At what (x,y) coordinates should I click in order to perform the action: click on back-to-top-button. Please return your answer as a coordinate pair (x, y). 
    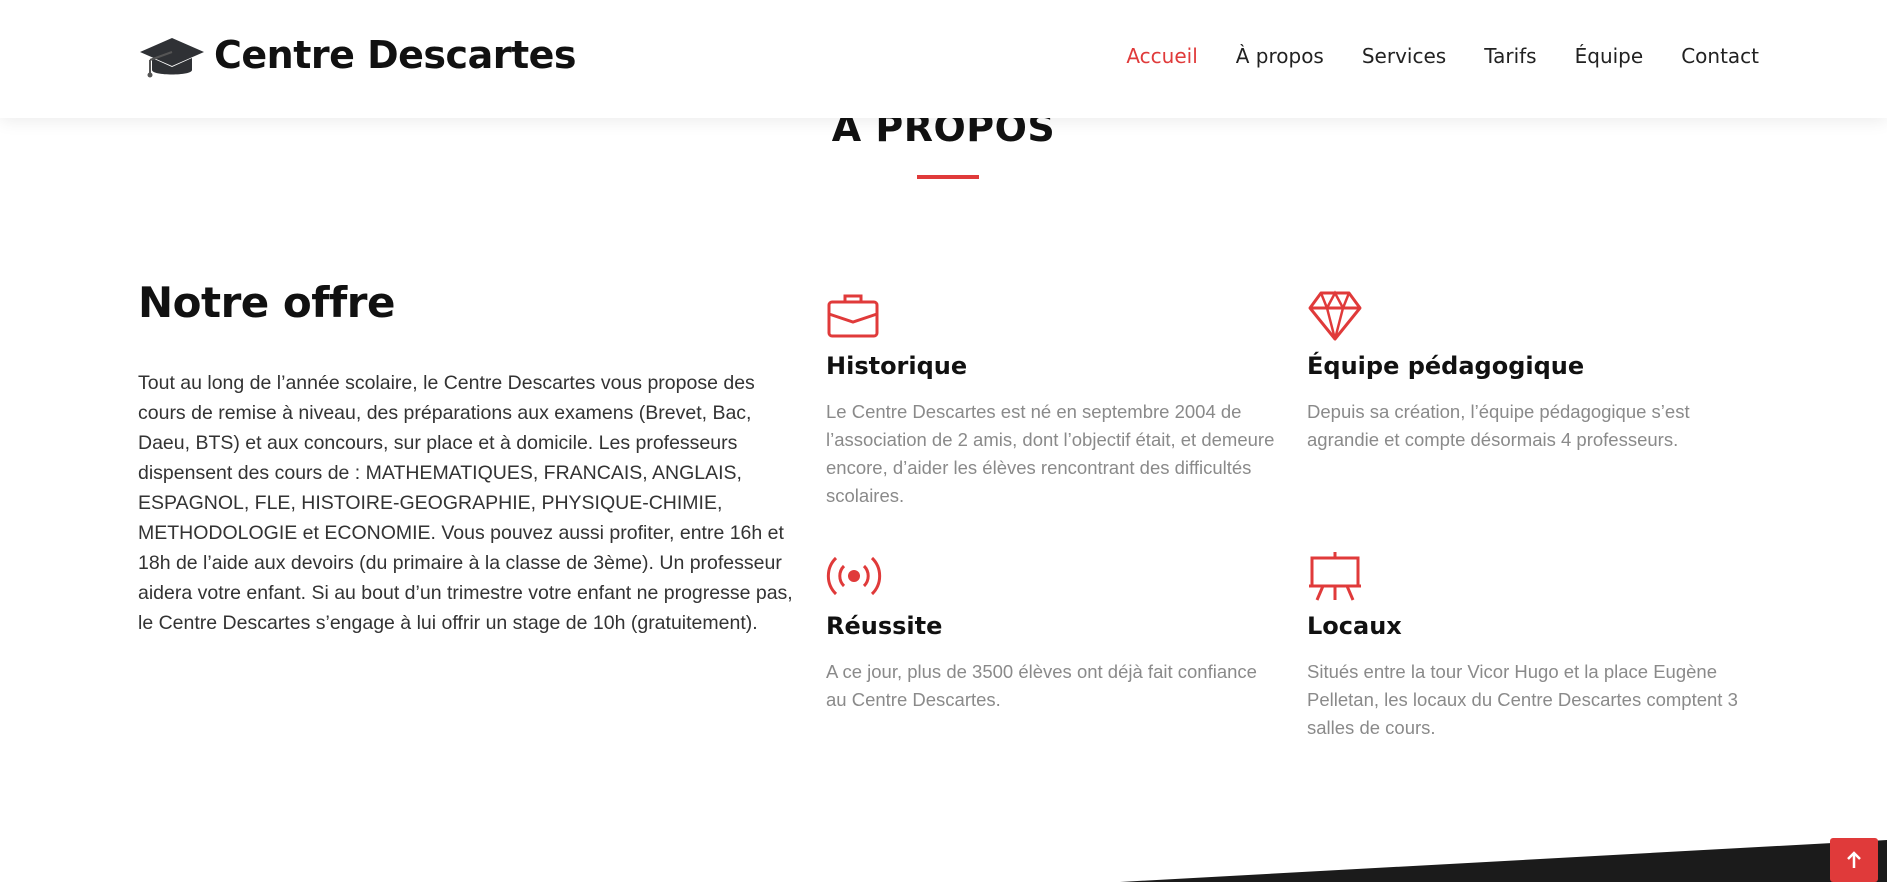
    Looking at the image, I should click on (1854, 860).